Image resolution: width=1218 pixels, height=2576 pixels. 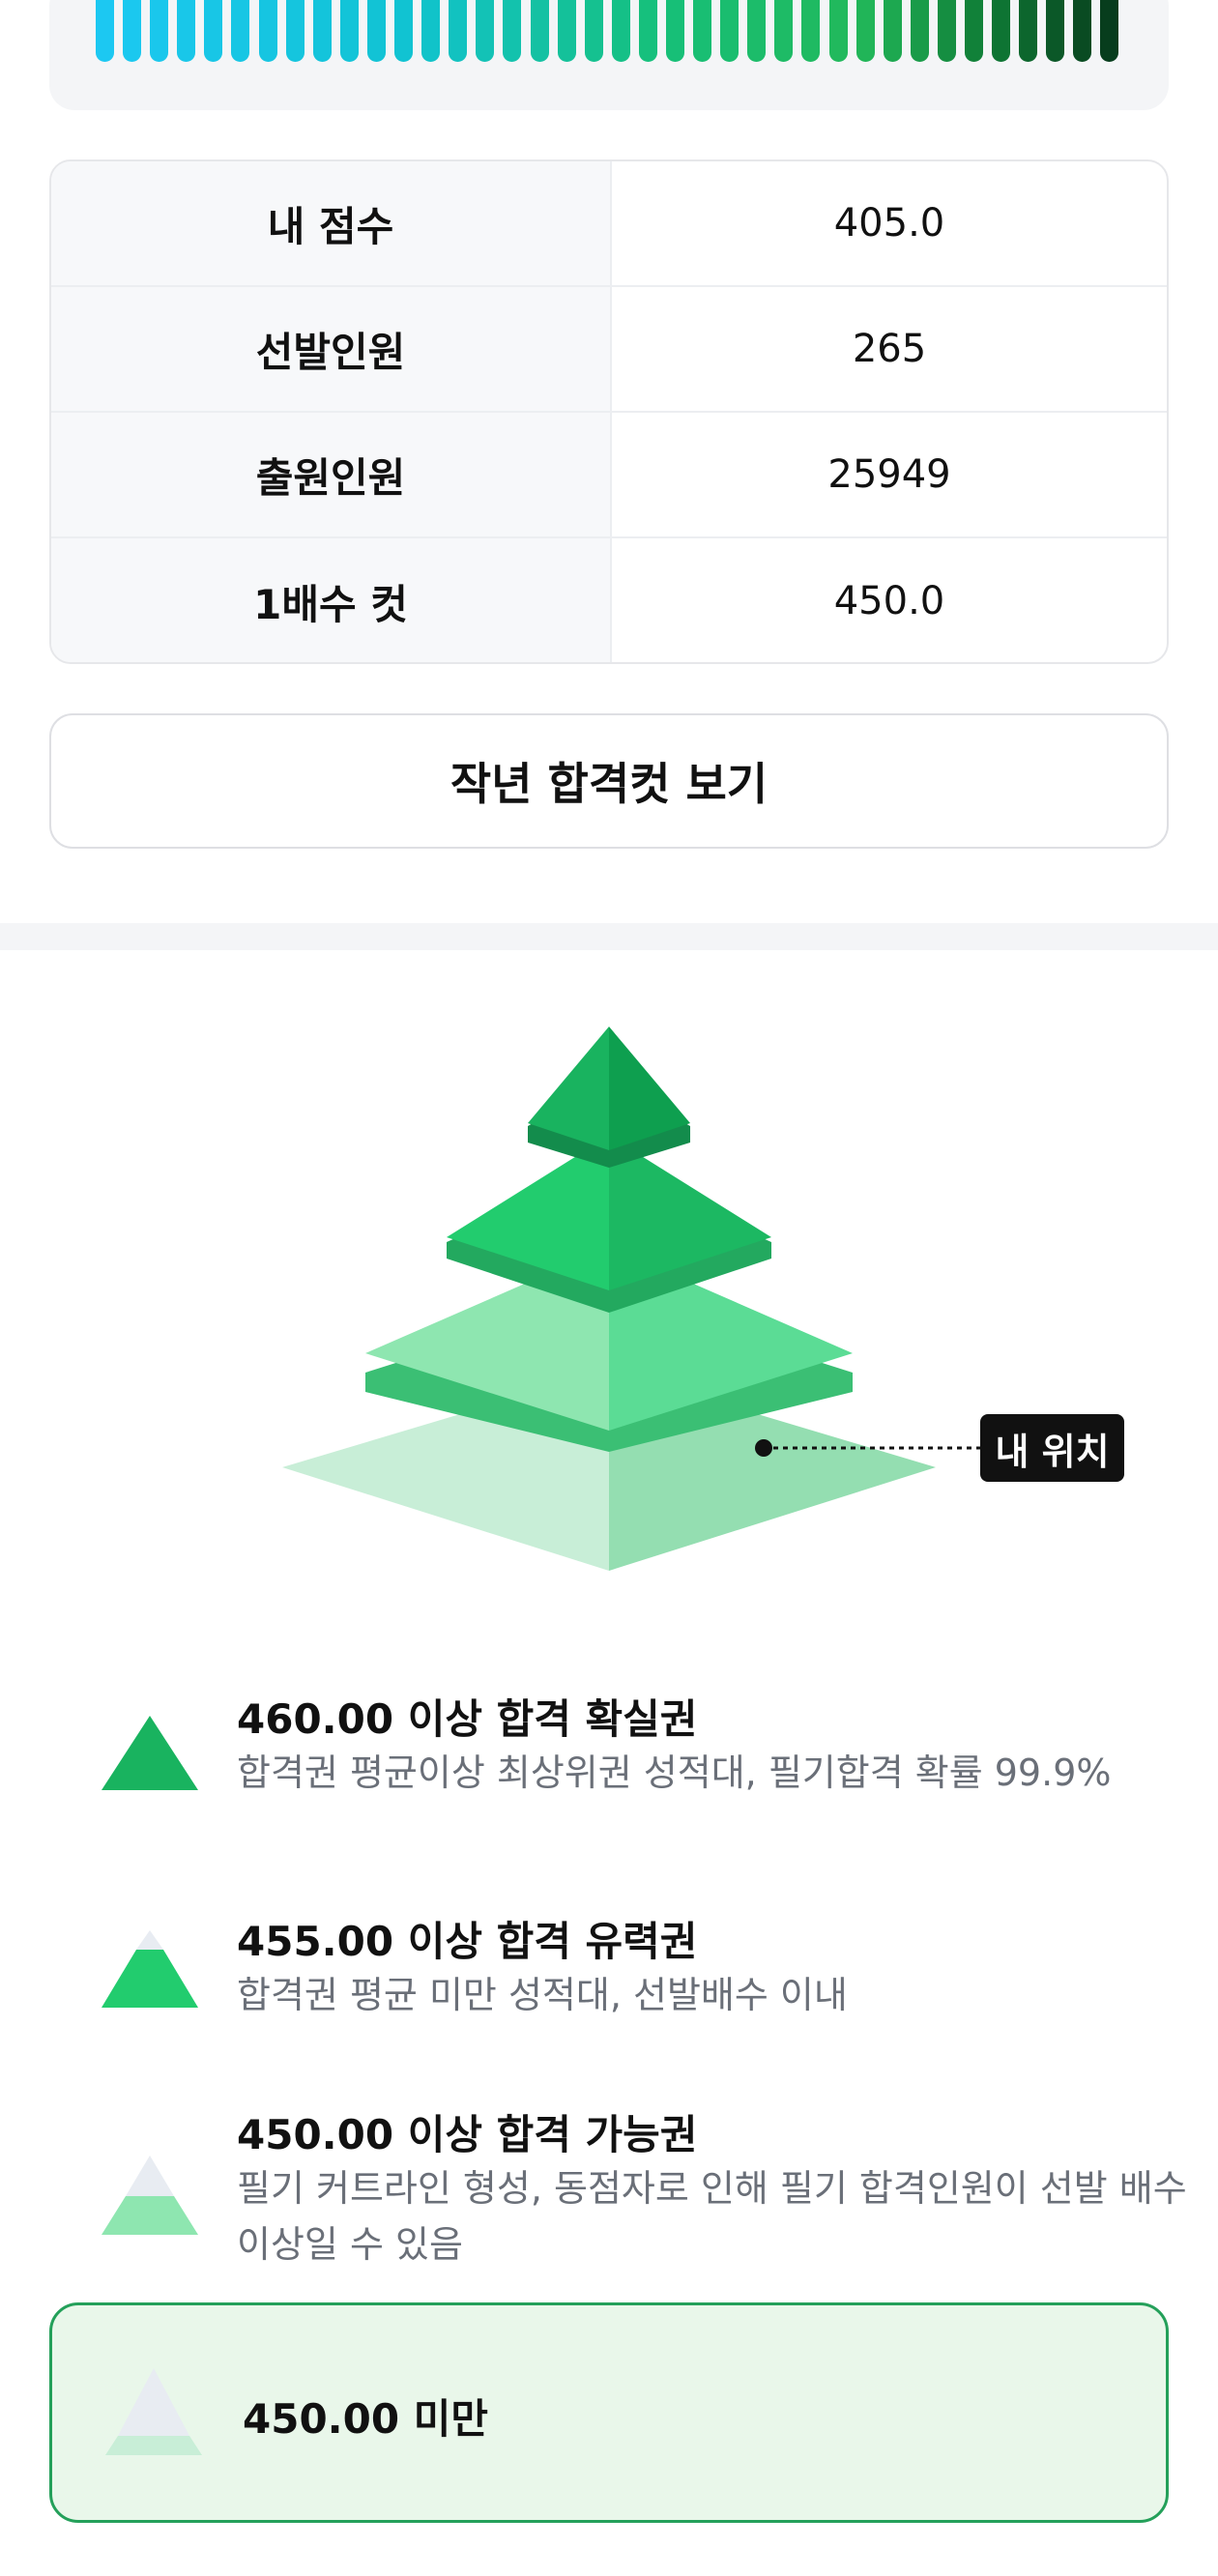 What do you see at coordinates (365, 2419) in the screenshot?
I see `current-range-title: 450.00 미만` at bounding box center [365, 2419].